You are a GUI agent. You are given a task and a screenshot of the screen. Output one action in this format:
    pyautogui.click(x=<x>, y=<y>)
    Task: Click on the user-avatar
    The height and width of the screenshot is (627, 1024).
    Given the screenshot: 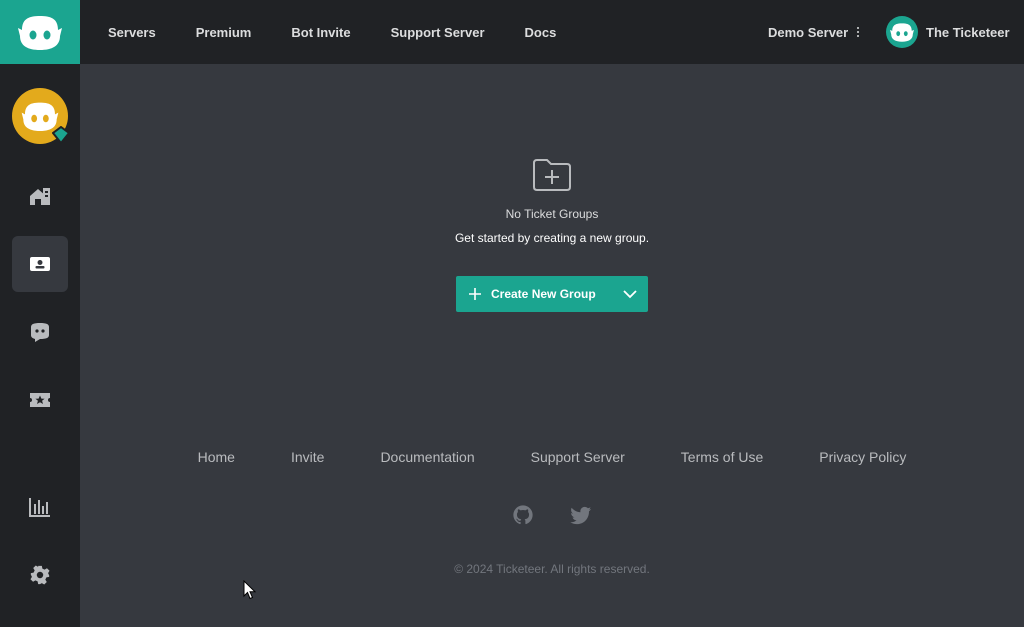 What is the action you would take?
    pyautogui.click(x=902, y=32)
    